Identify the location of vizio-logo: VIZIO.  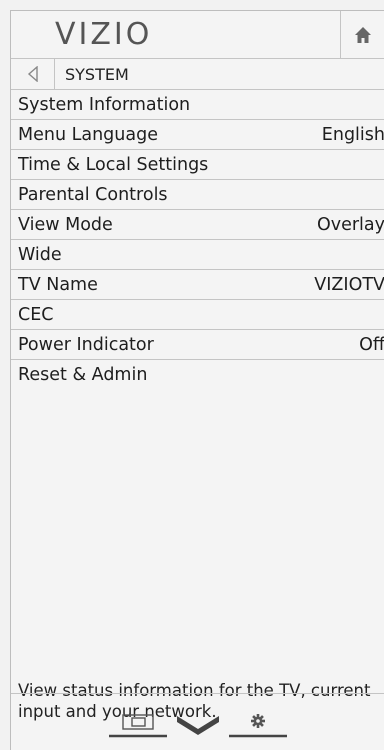
(104, 34).